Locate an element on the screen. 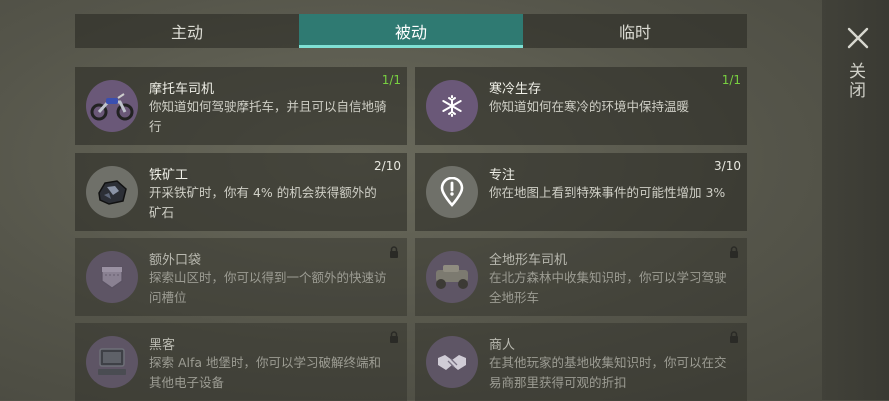 This screenshot has width=889, height=401. skill-card-hacker: 黑客 探索 Alfa 地堡时，你可以学习破解终端和其他电子设备 is located at coordinates (241, 362).